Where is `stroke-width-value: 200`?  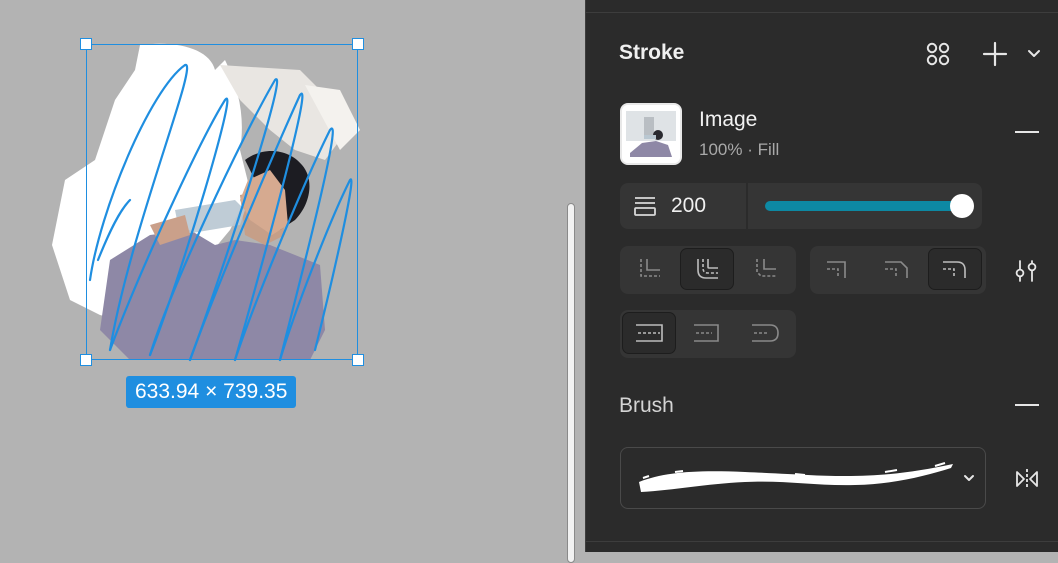
stroke-width-value: 200 is located at coordinates (688, 206).